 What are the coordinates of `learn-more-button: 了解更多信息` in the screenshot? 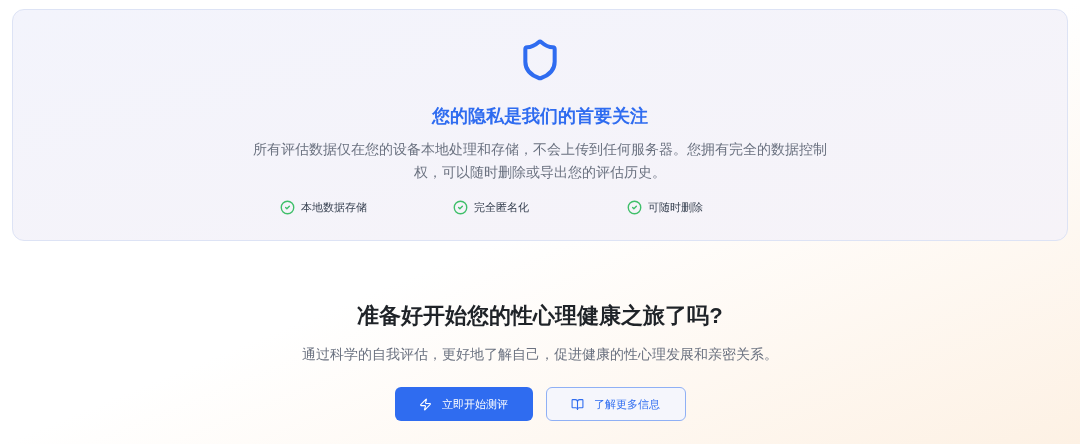 It's located at (615, 404).